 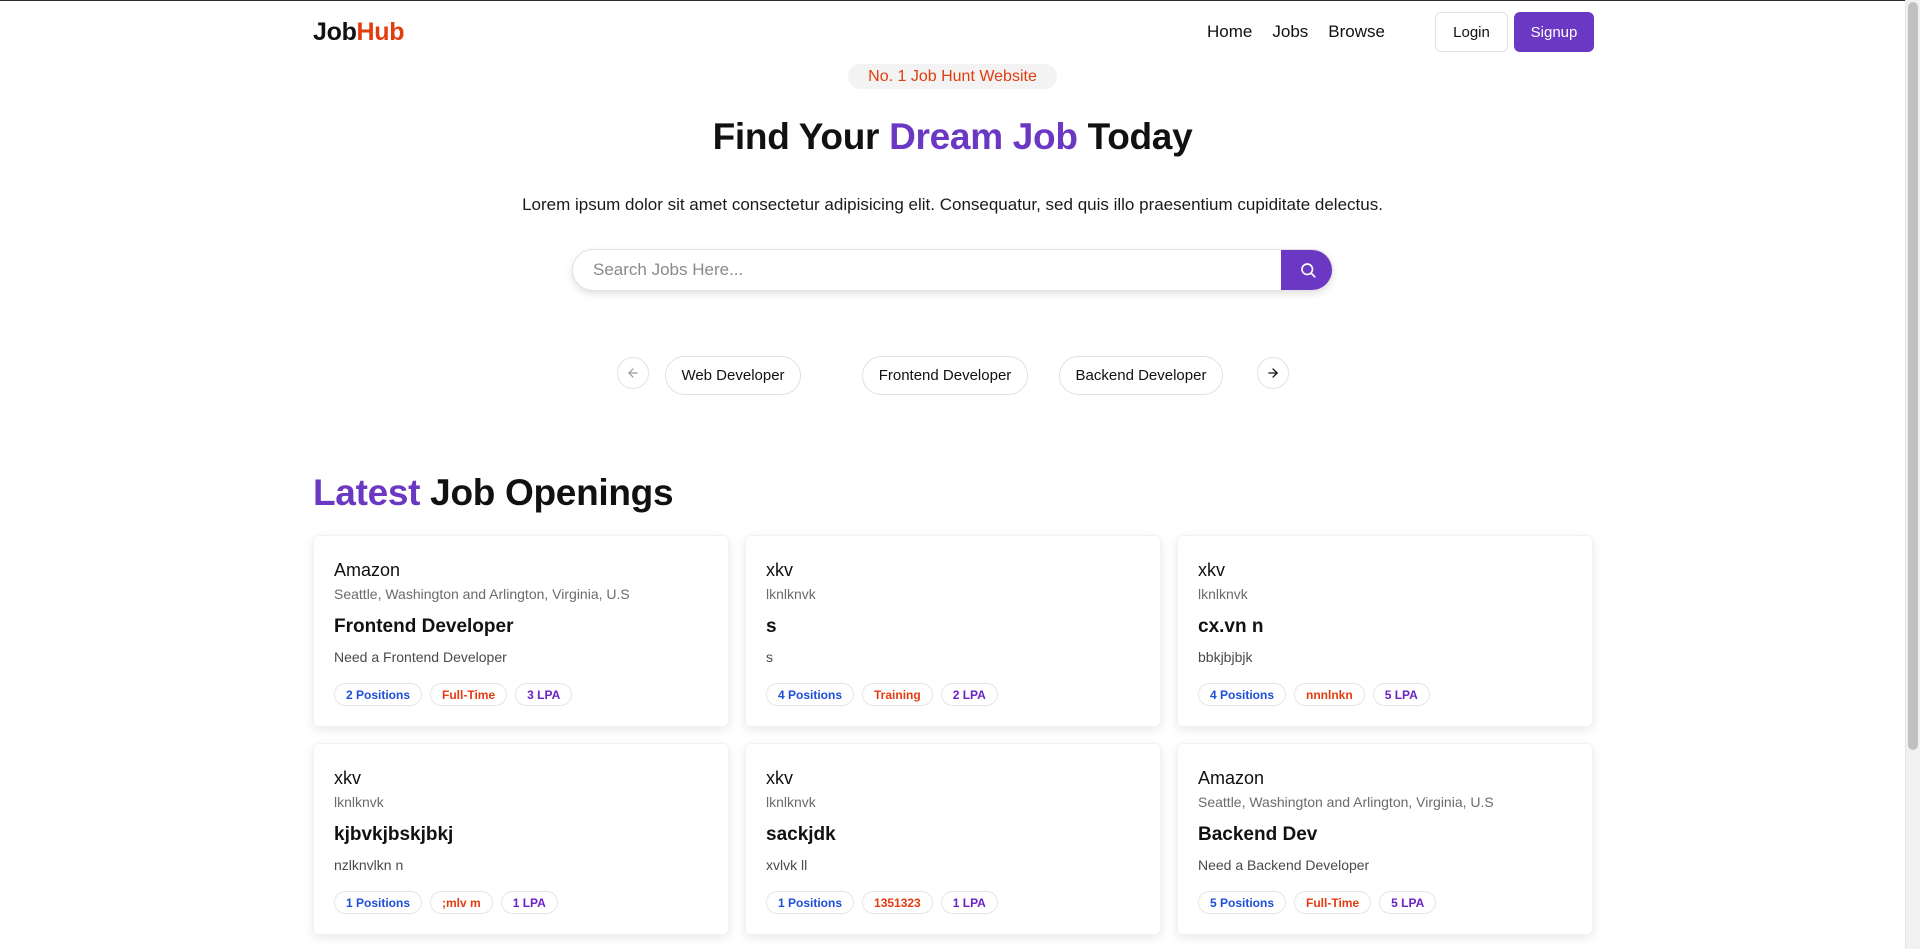 What do you see at coordinates (367, 492) in the screenshot?
I see `section-title-accent: Latest` at bounding box center [367, 492].